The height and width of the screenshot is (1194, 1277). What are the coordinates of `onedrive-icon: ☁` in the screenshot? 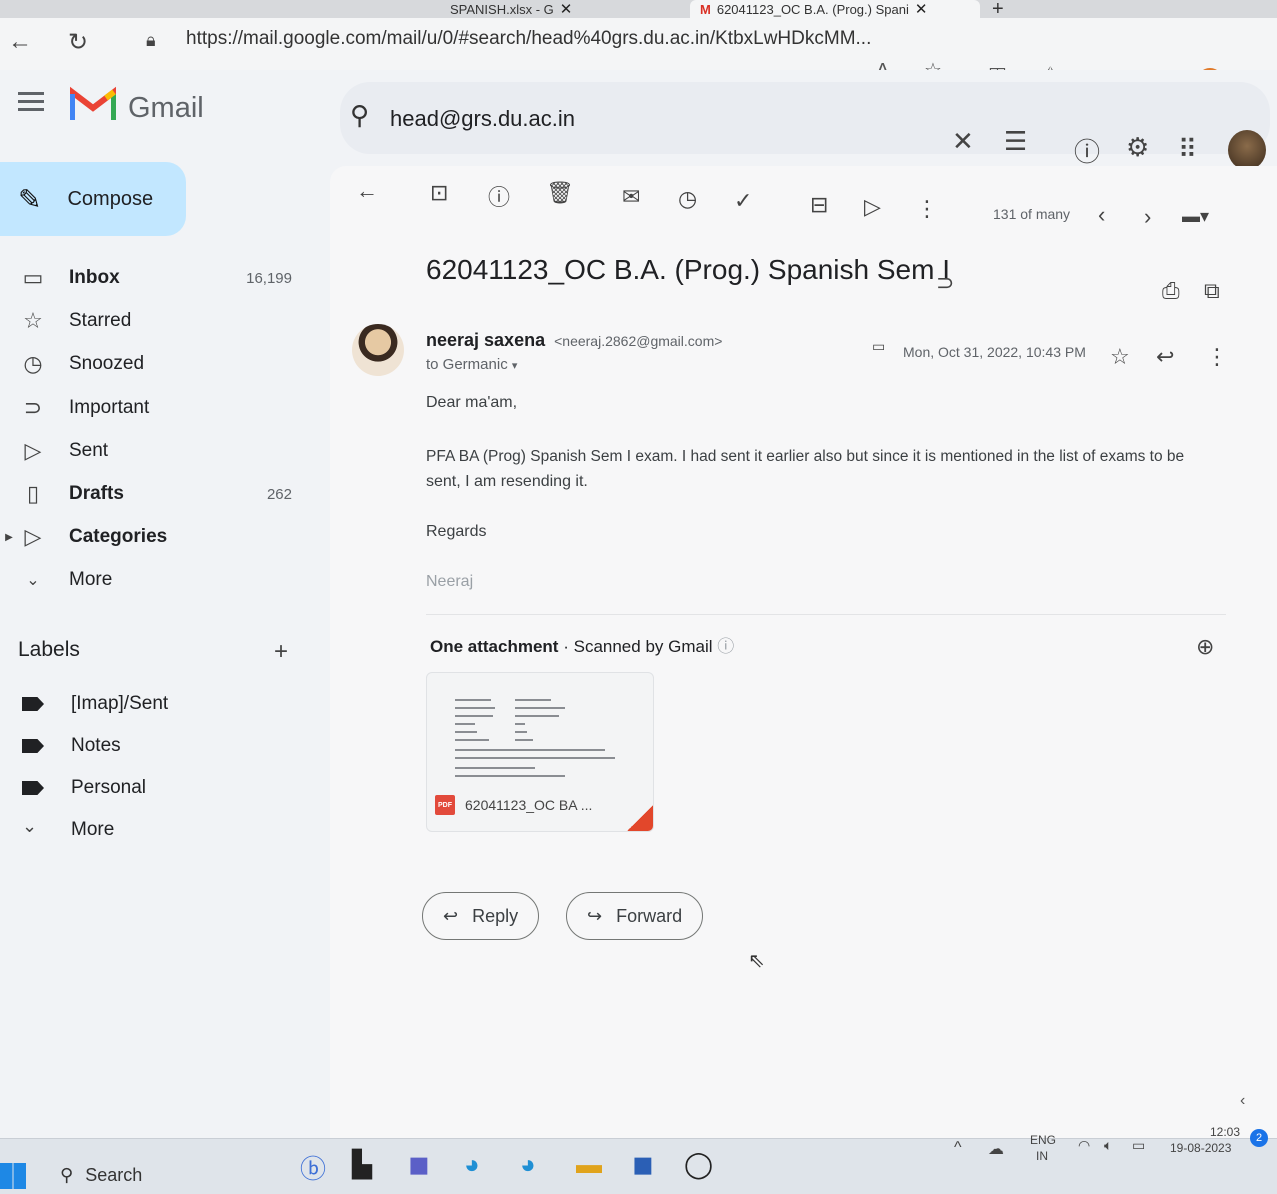 It's located at (996, 1149).